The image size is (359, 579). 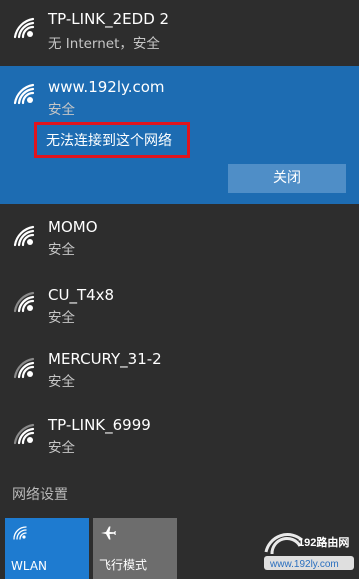 I want to click on network-name: CU_T4x8, so click(x=81, y=295).